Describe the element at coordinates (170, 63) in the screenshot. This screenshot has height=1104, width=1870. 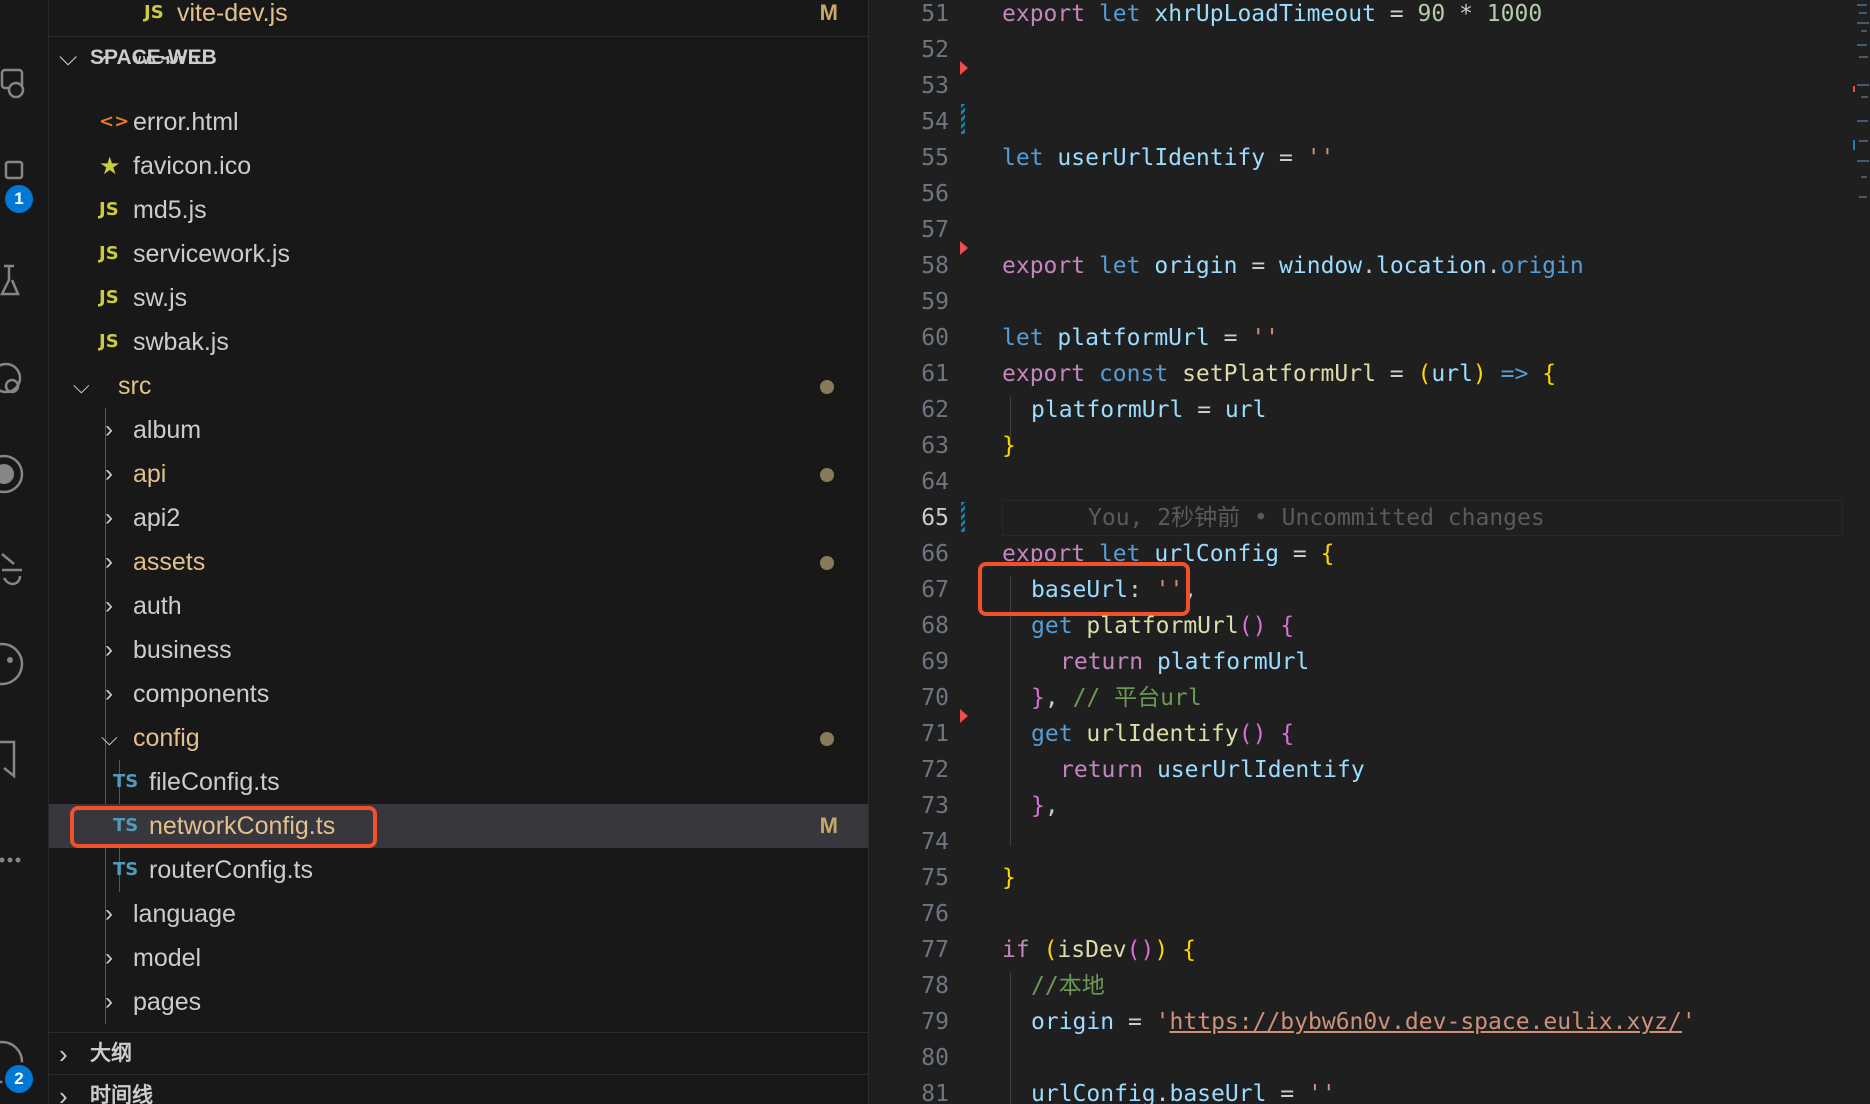
I see `folder-label: webrtc` at that location.